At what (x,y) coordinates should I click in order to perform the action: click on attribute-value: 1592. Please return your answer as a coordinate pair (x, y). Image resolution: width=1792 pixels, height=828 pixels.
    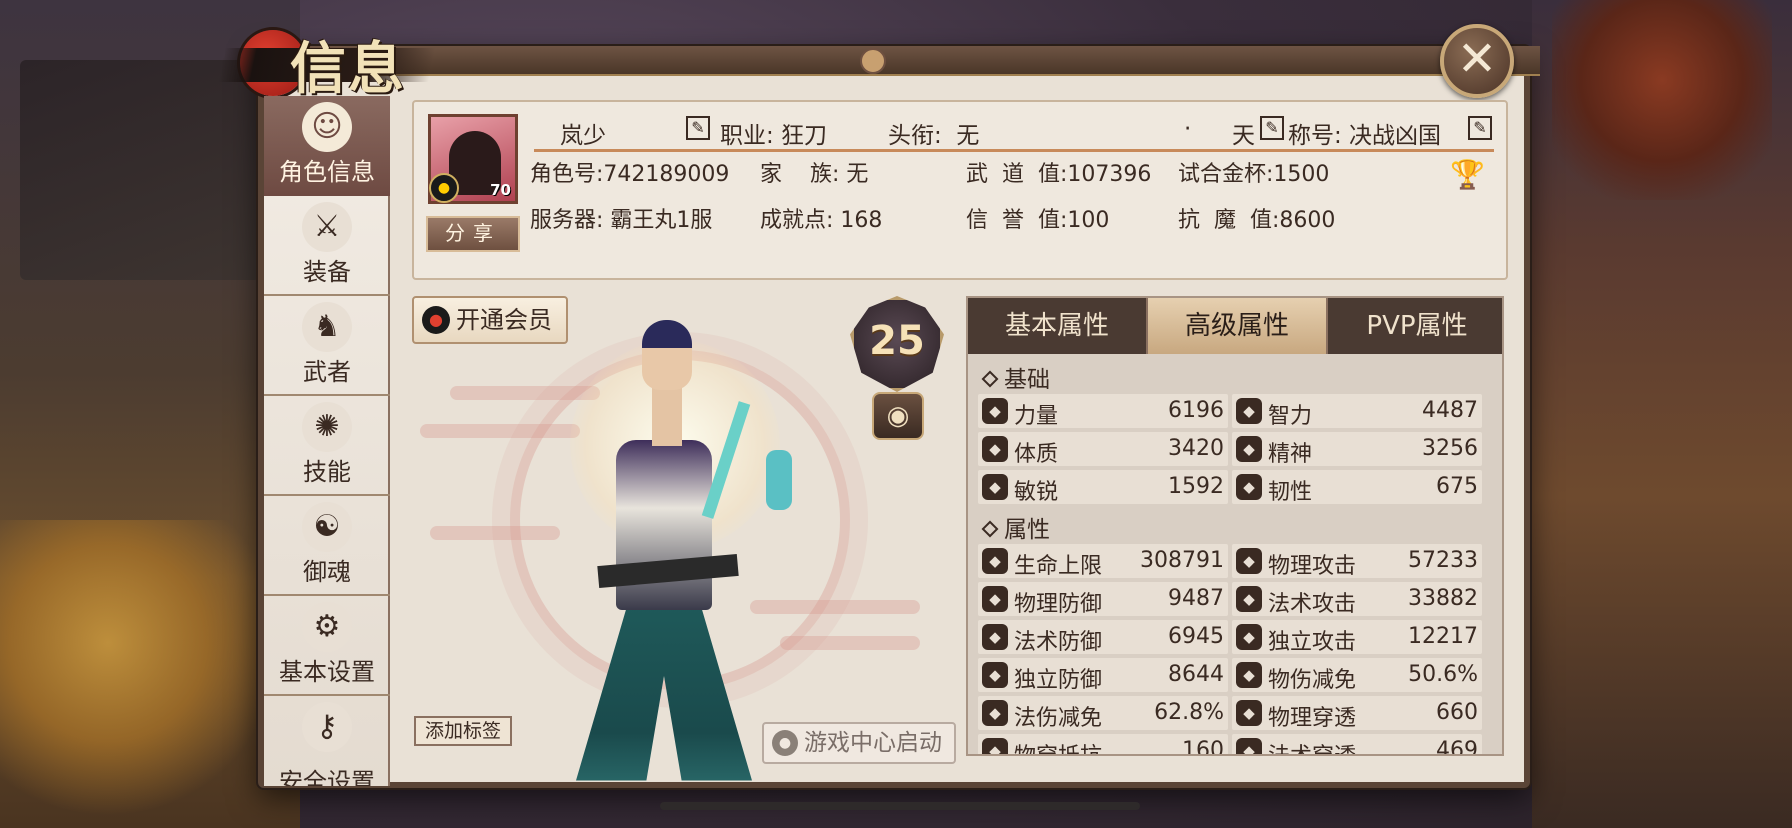
    Looking at the image, I should click on (1196, 486).